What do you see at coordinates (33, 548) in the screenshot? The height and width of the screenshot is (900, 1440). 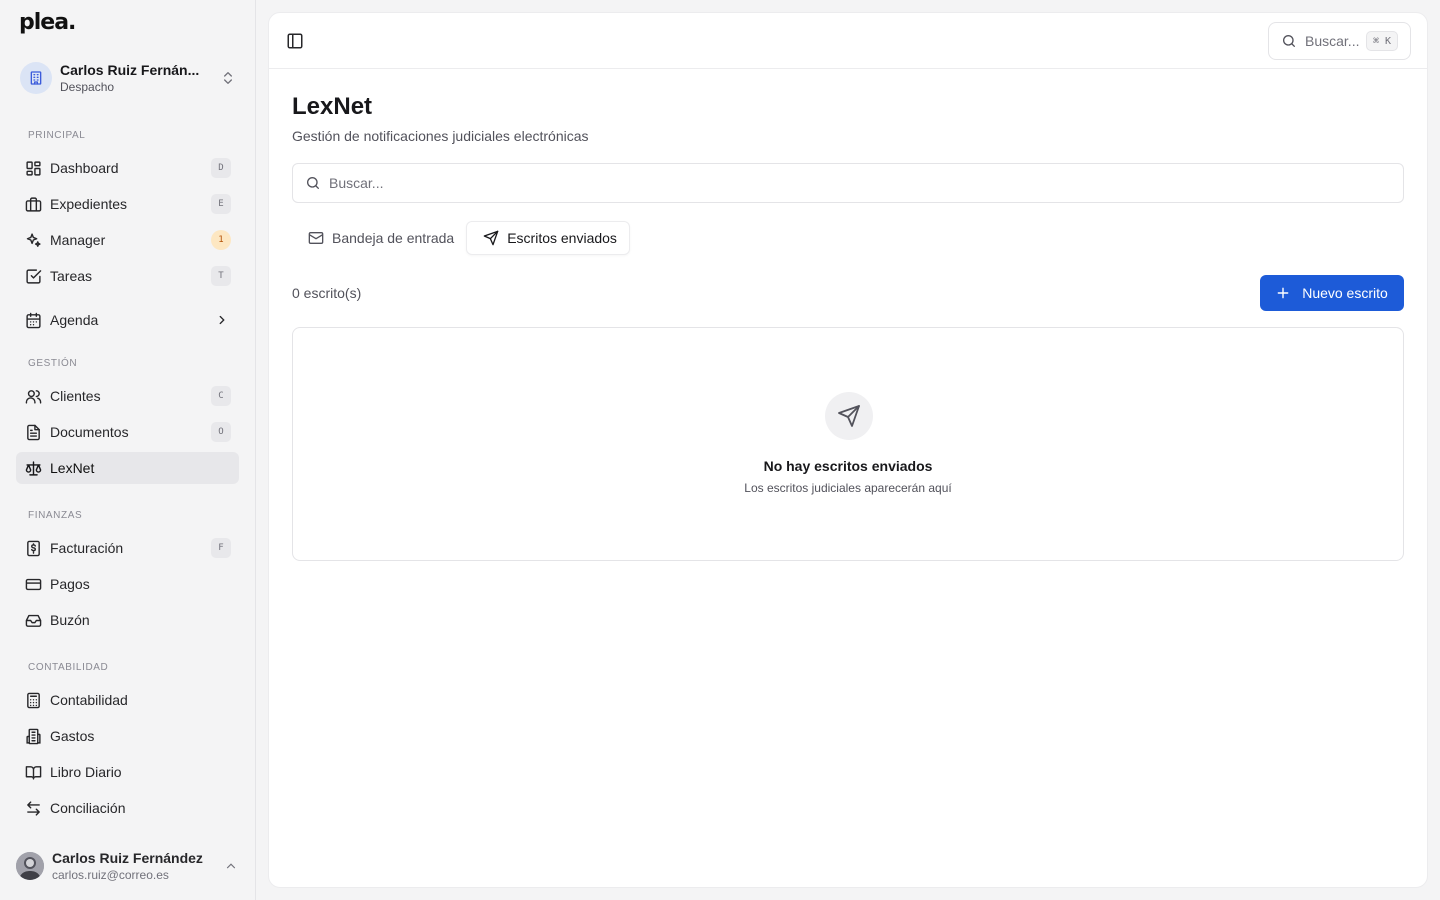 I see `dollar-icon` at bounding box center [33, 548].